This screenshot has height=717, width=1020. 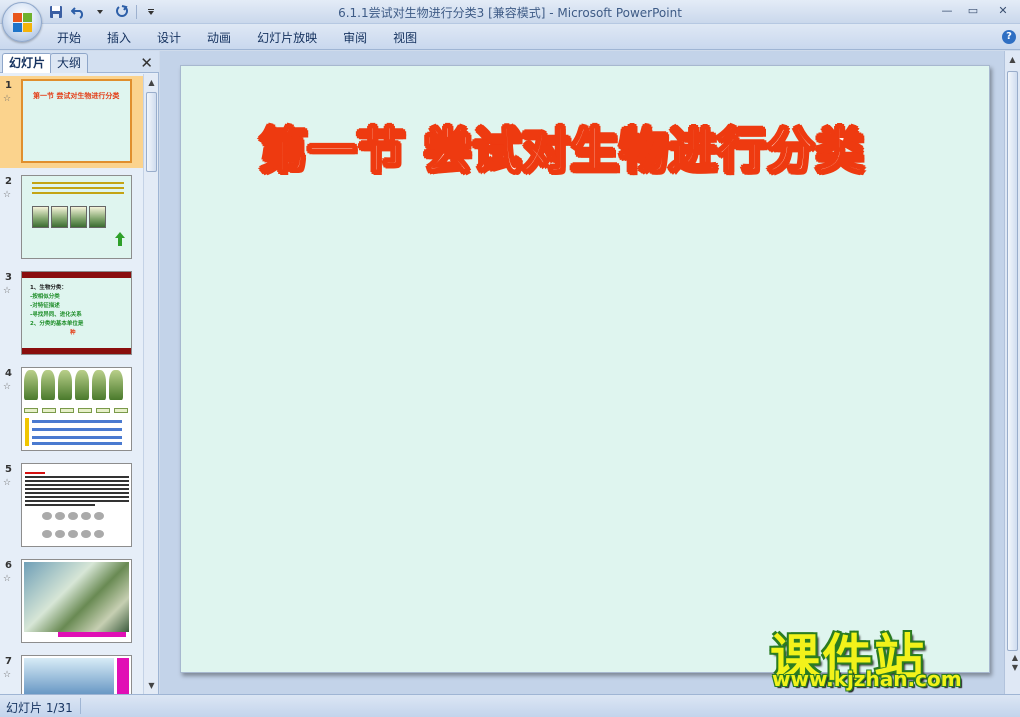 I want to click on status-bar: 幻灯片 1/31, so click(x=510, y=705).